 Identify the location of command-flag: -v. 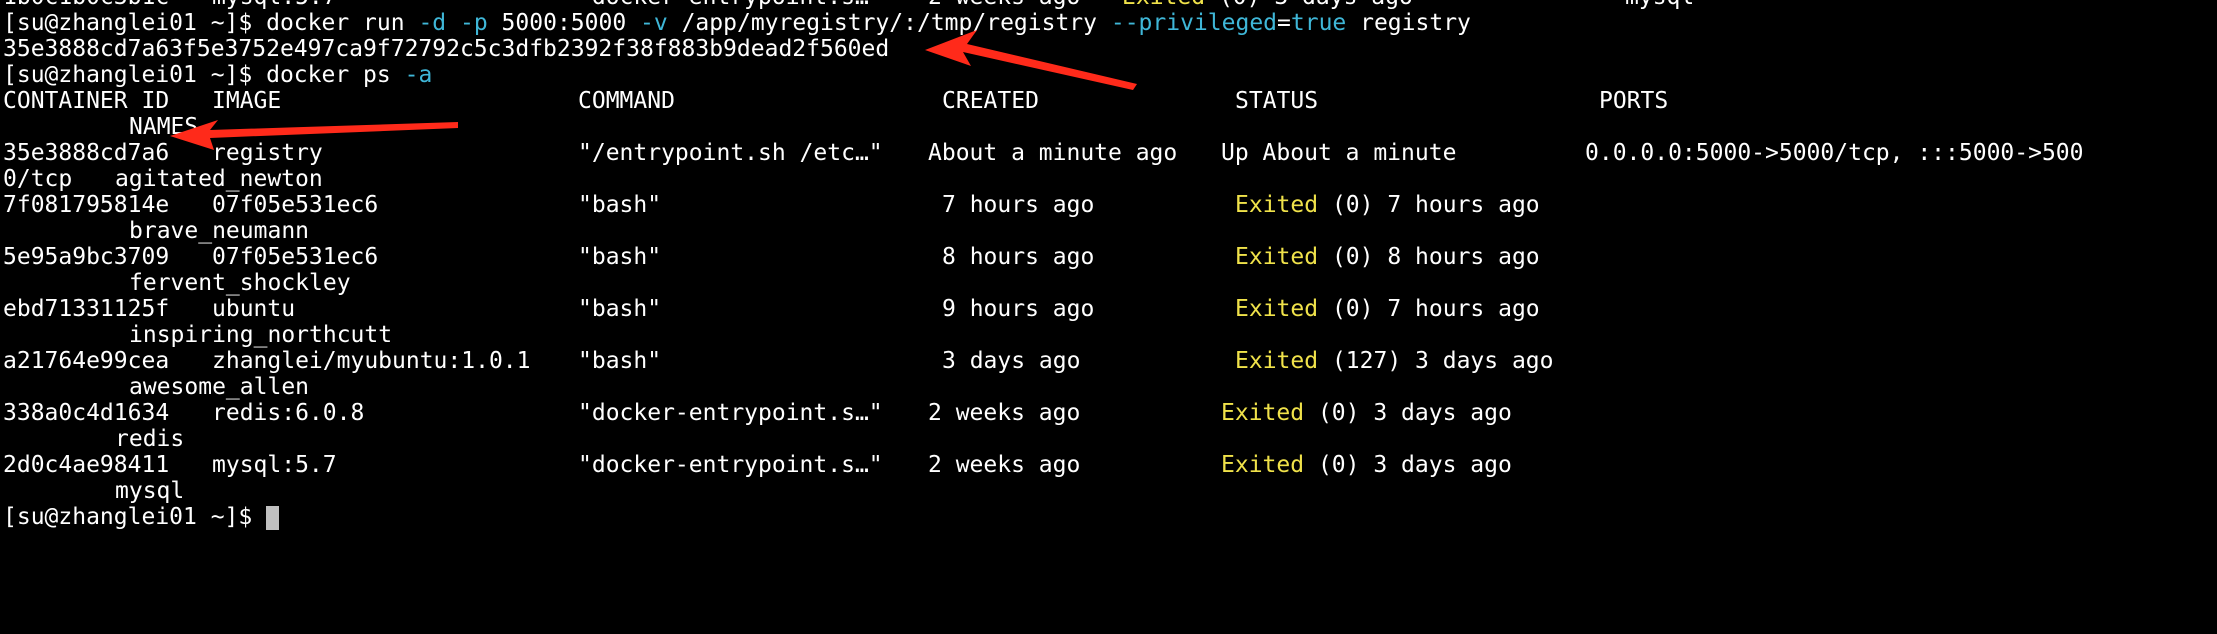
(654, 23).